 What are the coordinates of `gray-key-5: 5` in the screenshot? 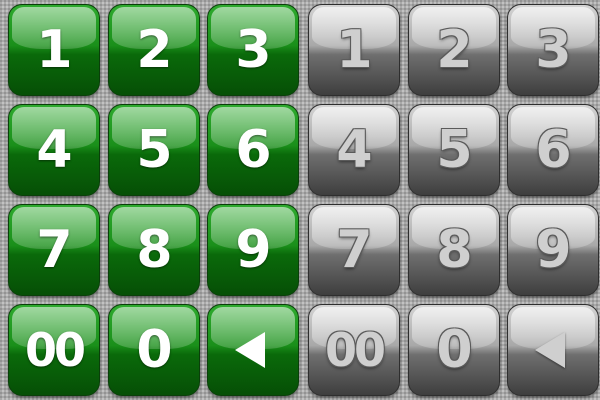 It's located at (454, 150).